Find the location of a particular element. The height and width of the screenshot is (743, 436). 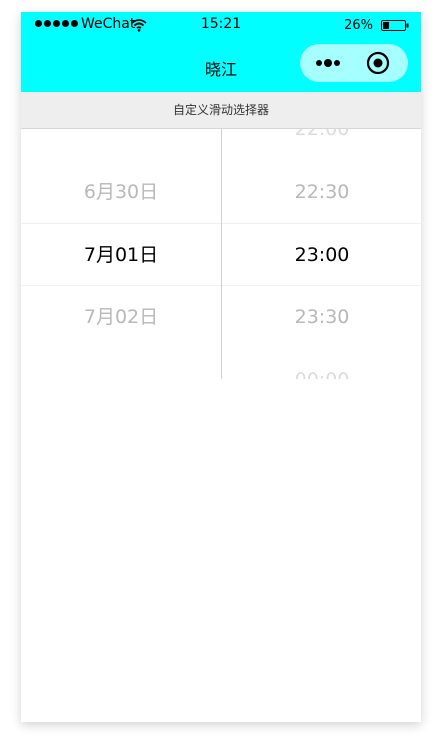

time-option-prev: 22:30 is located at coordinates (321, 192).